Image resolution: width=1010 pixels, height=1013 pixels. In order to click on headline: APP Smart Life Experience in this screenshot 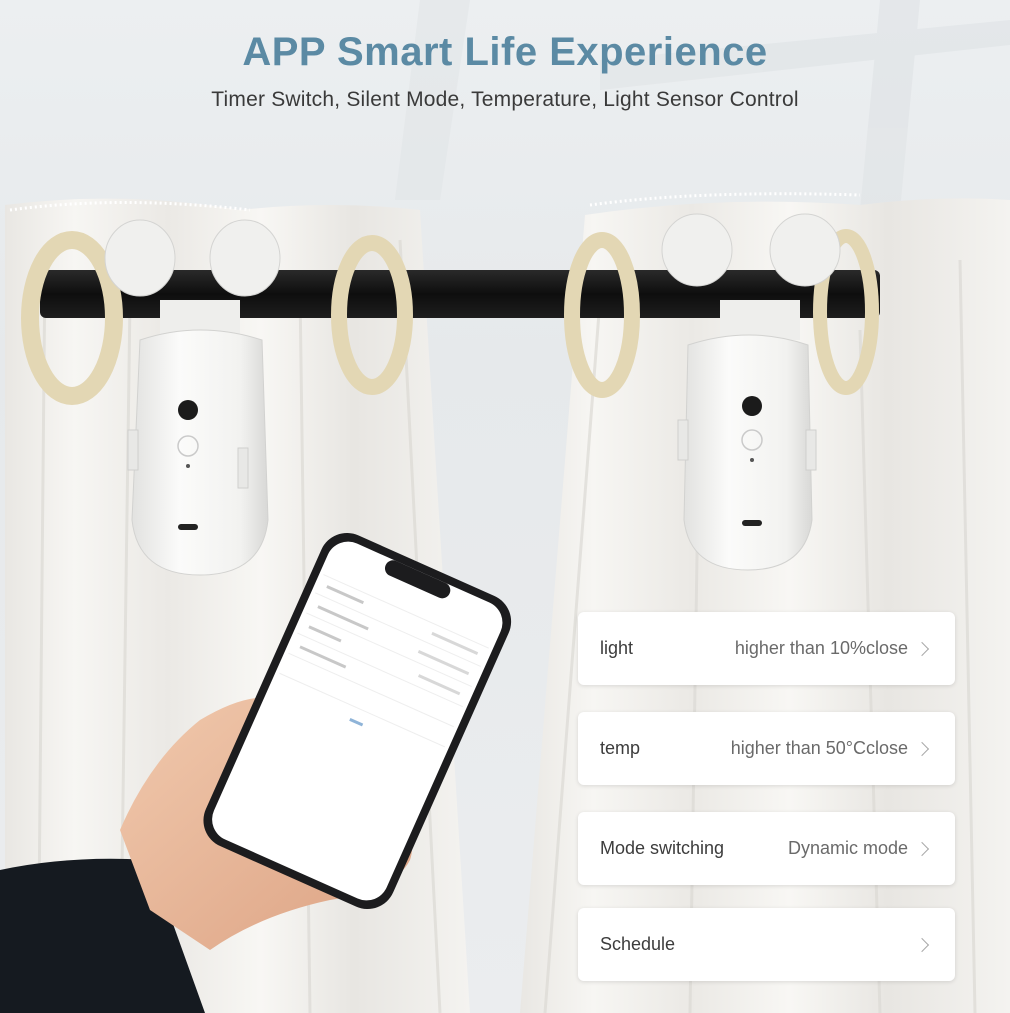, I will do `click(505, 52)`.